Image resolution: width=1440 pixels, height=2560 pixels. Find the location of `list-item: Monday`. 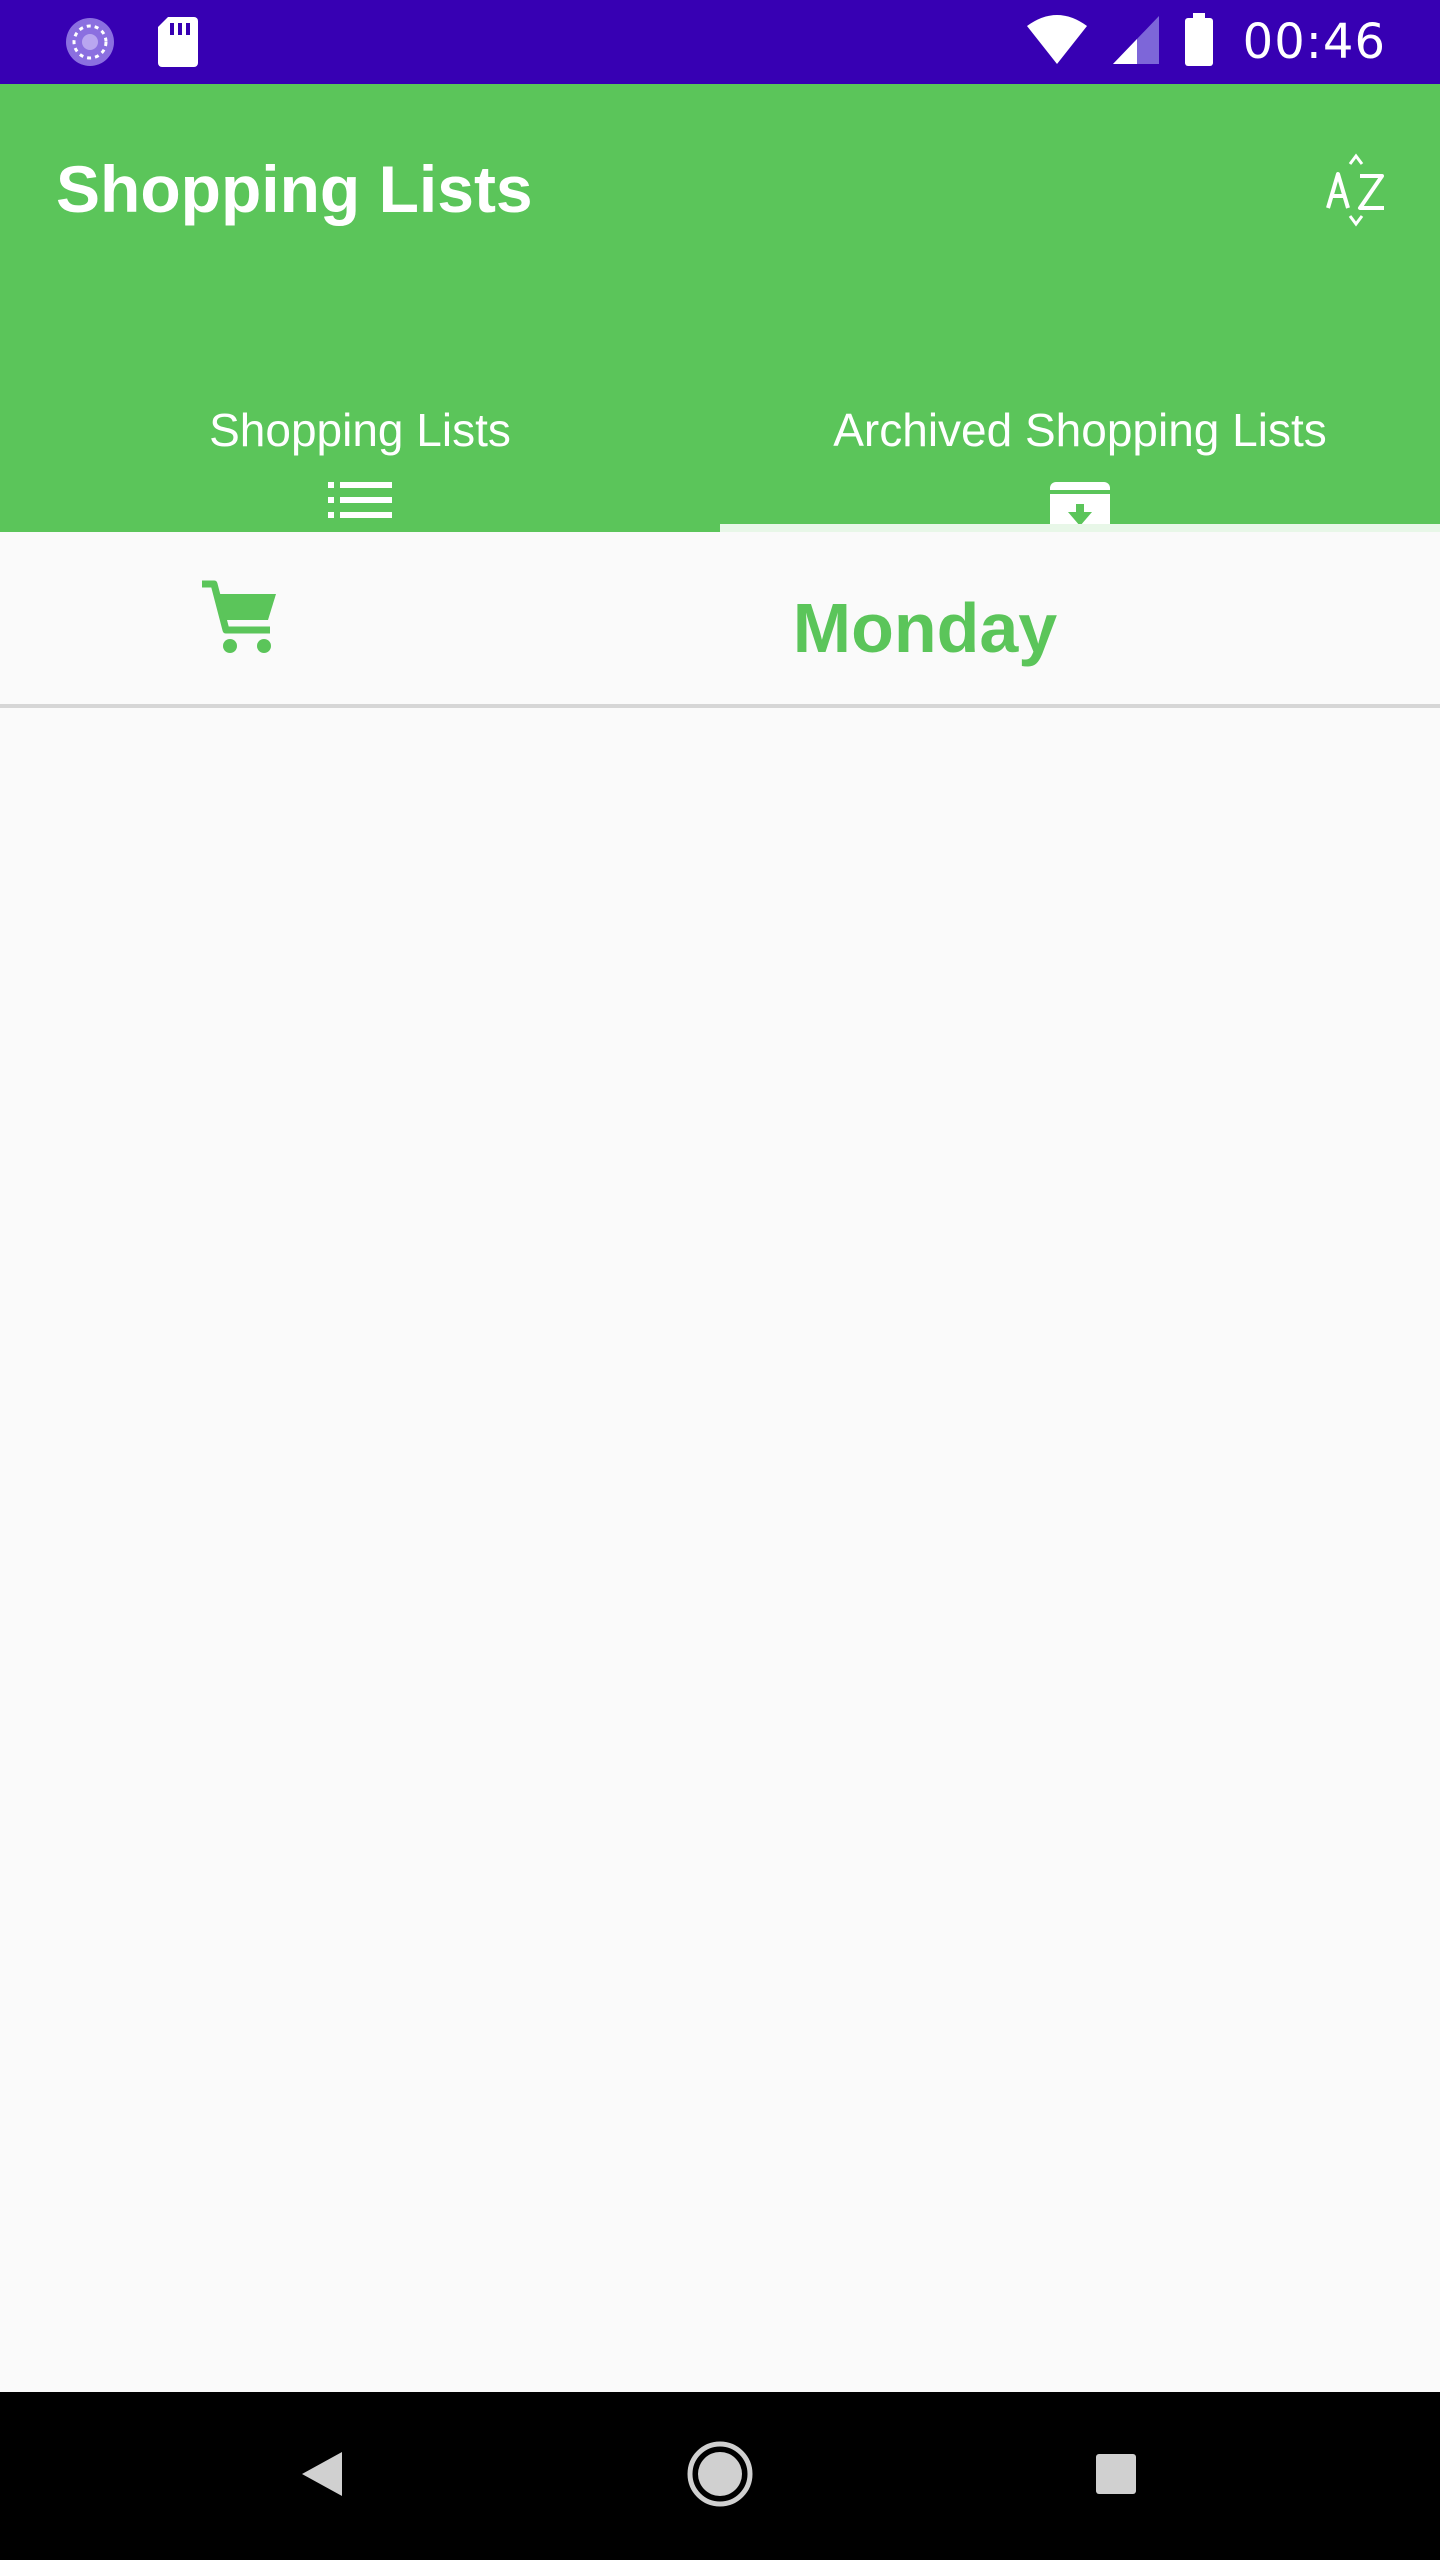

list-item: Monday is located at coordinates (720, 620).